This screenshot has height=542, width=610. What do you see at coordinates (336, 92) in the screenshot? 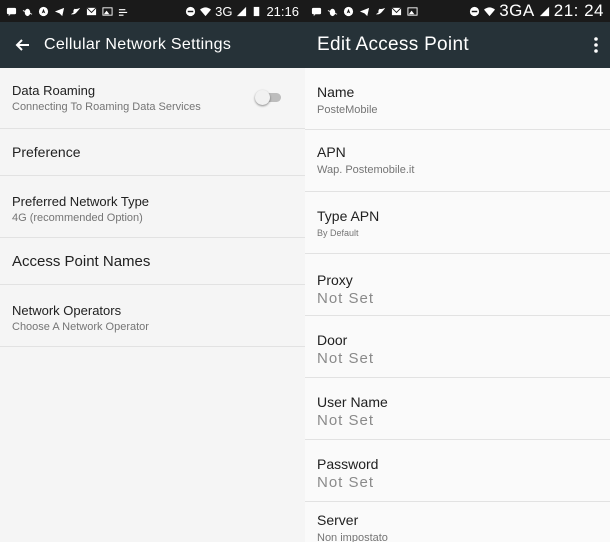
I see `field-label: Name` at bounding box center [336, 92].